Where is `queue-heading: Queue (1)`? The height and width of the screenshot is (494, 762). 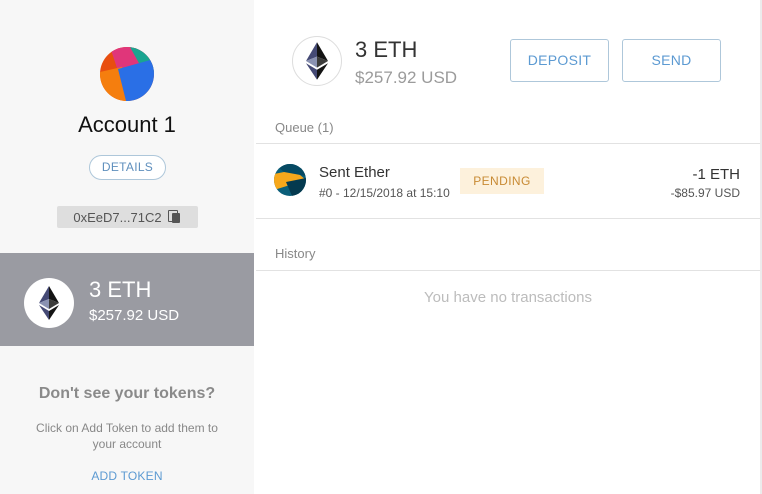 queue-heading: Queue (1) is located at coordinates (304, 127).